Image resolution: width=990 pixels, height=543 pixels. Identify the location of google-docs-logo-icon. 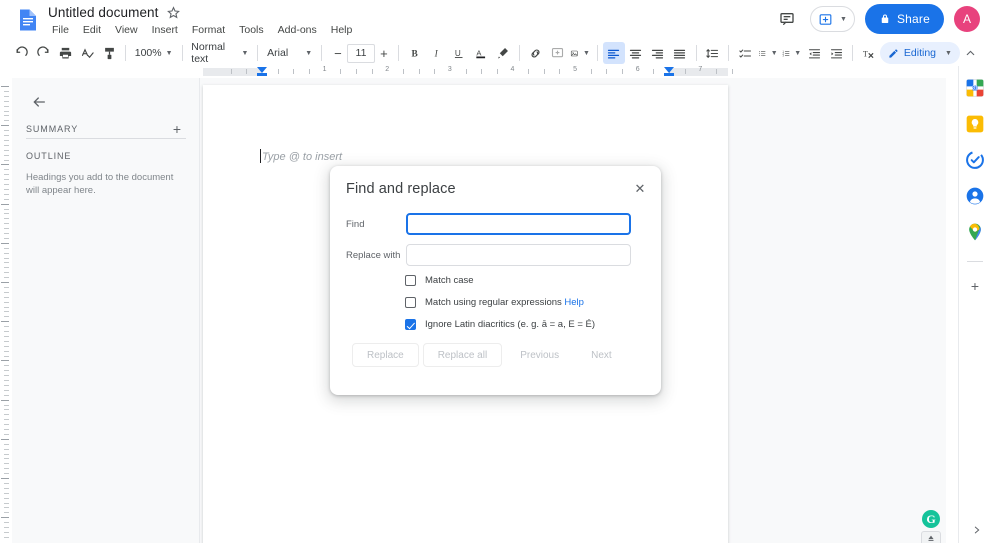
(28, 20).